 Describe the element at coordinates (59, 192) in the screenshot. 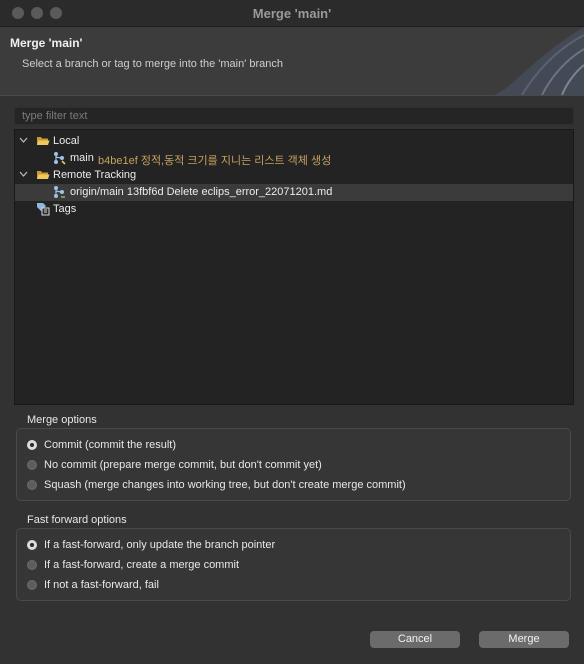

I see `remote-branch-icon` at that location.